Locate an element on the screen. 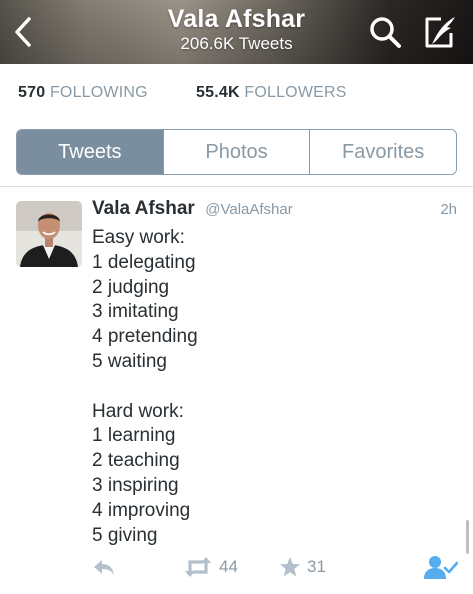 Image resolution: width=473 pixels, height=594 pixels. tweet-line: Easy work: is located at coordinates (138, 237).